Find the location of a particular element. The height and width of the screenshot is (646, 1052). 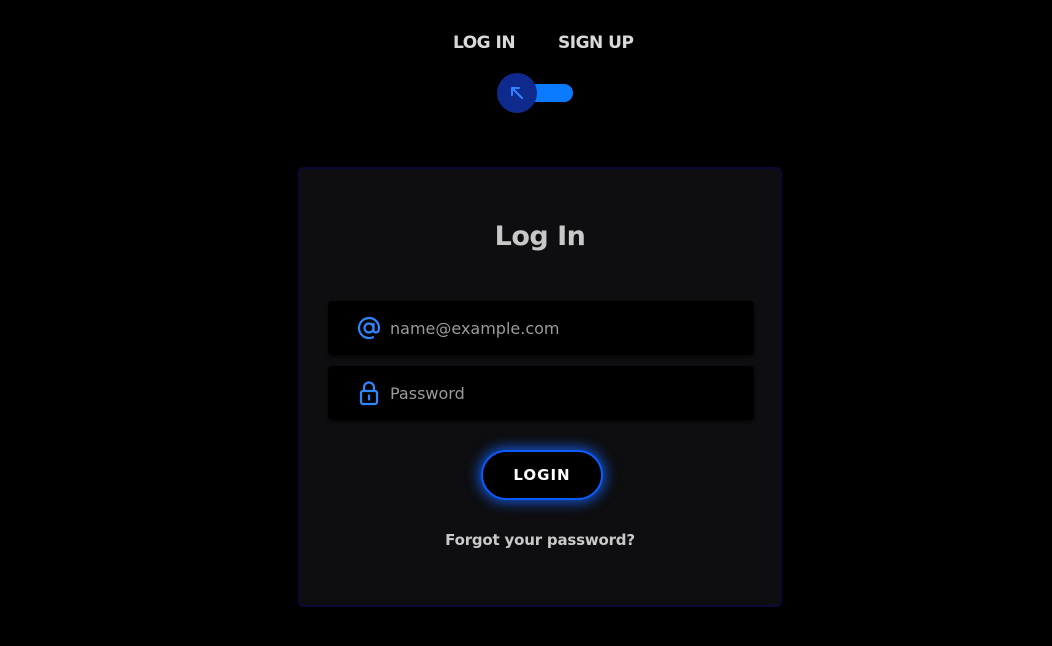

tab-signup: SIGN UP is located at coordinates (596, 43).